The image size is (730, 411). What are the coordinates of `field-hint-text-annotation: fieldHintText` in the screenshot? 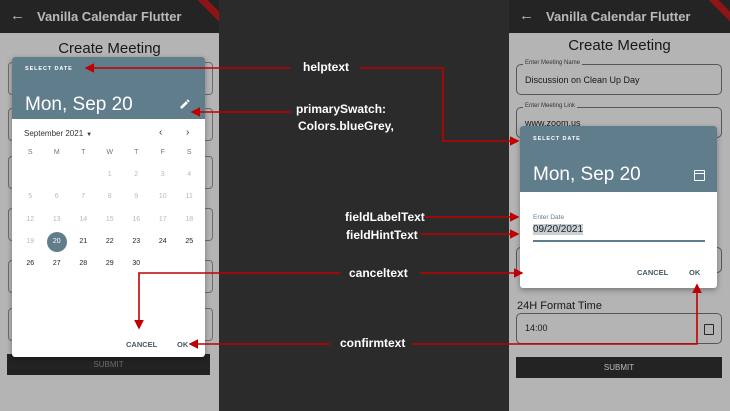 It's located at (382, 235).